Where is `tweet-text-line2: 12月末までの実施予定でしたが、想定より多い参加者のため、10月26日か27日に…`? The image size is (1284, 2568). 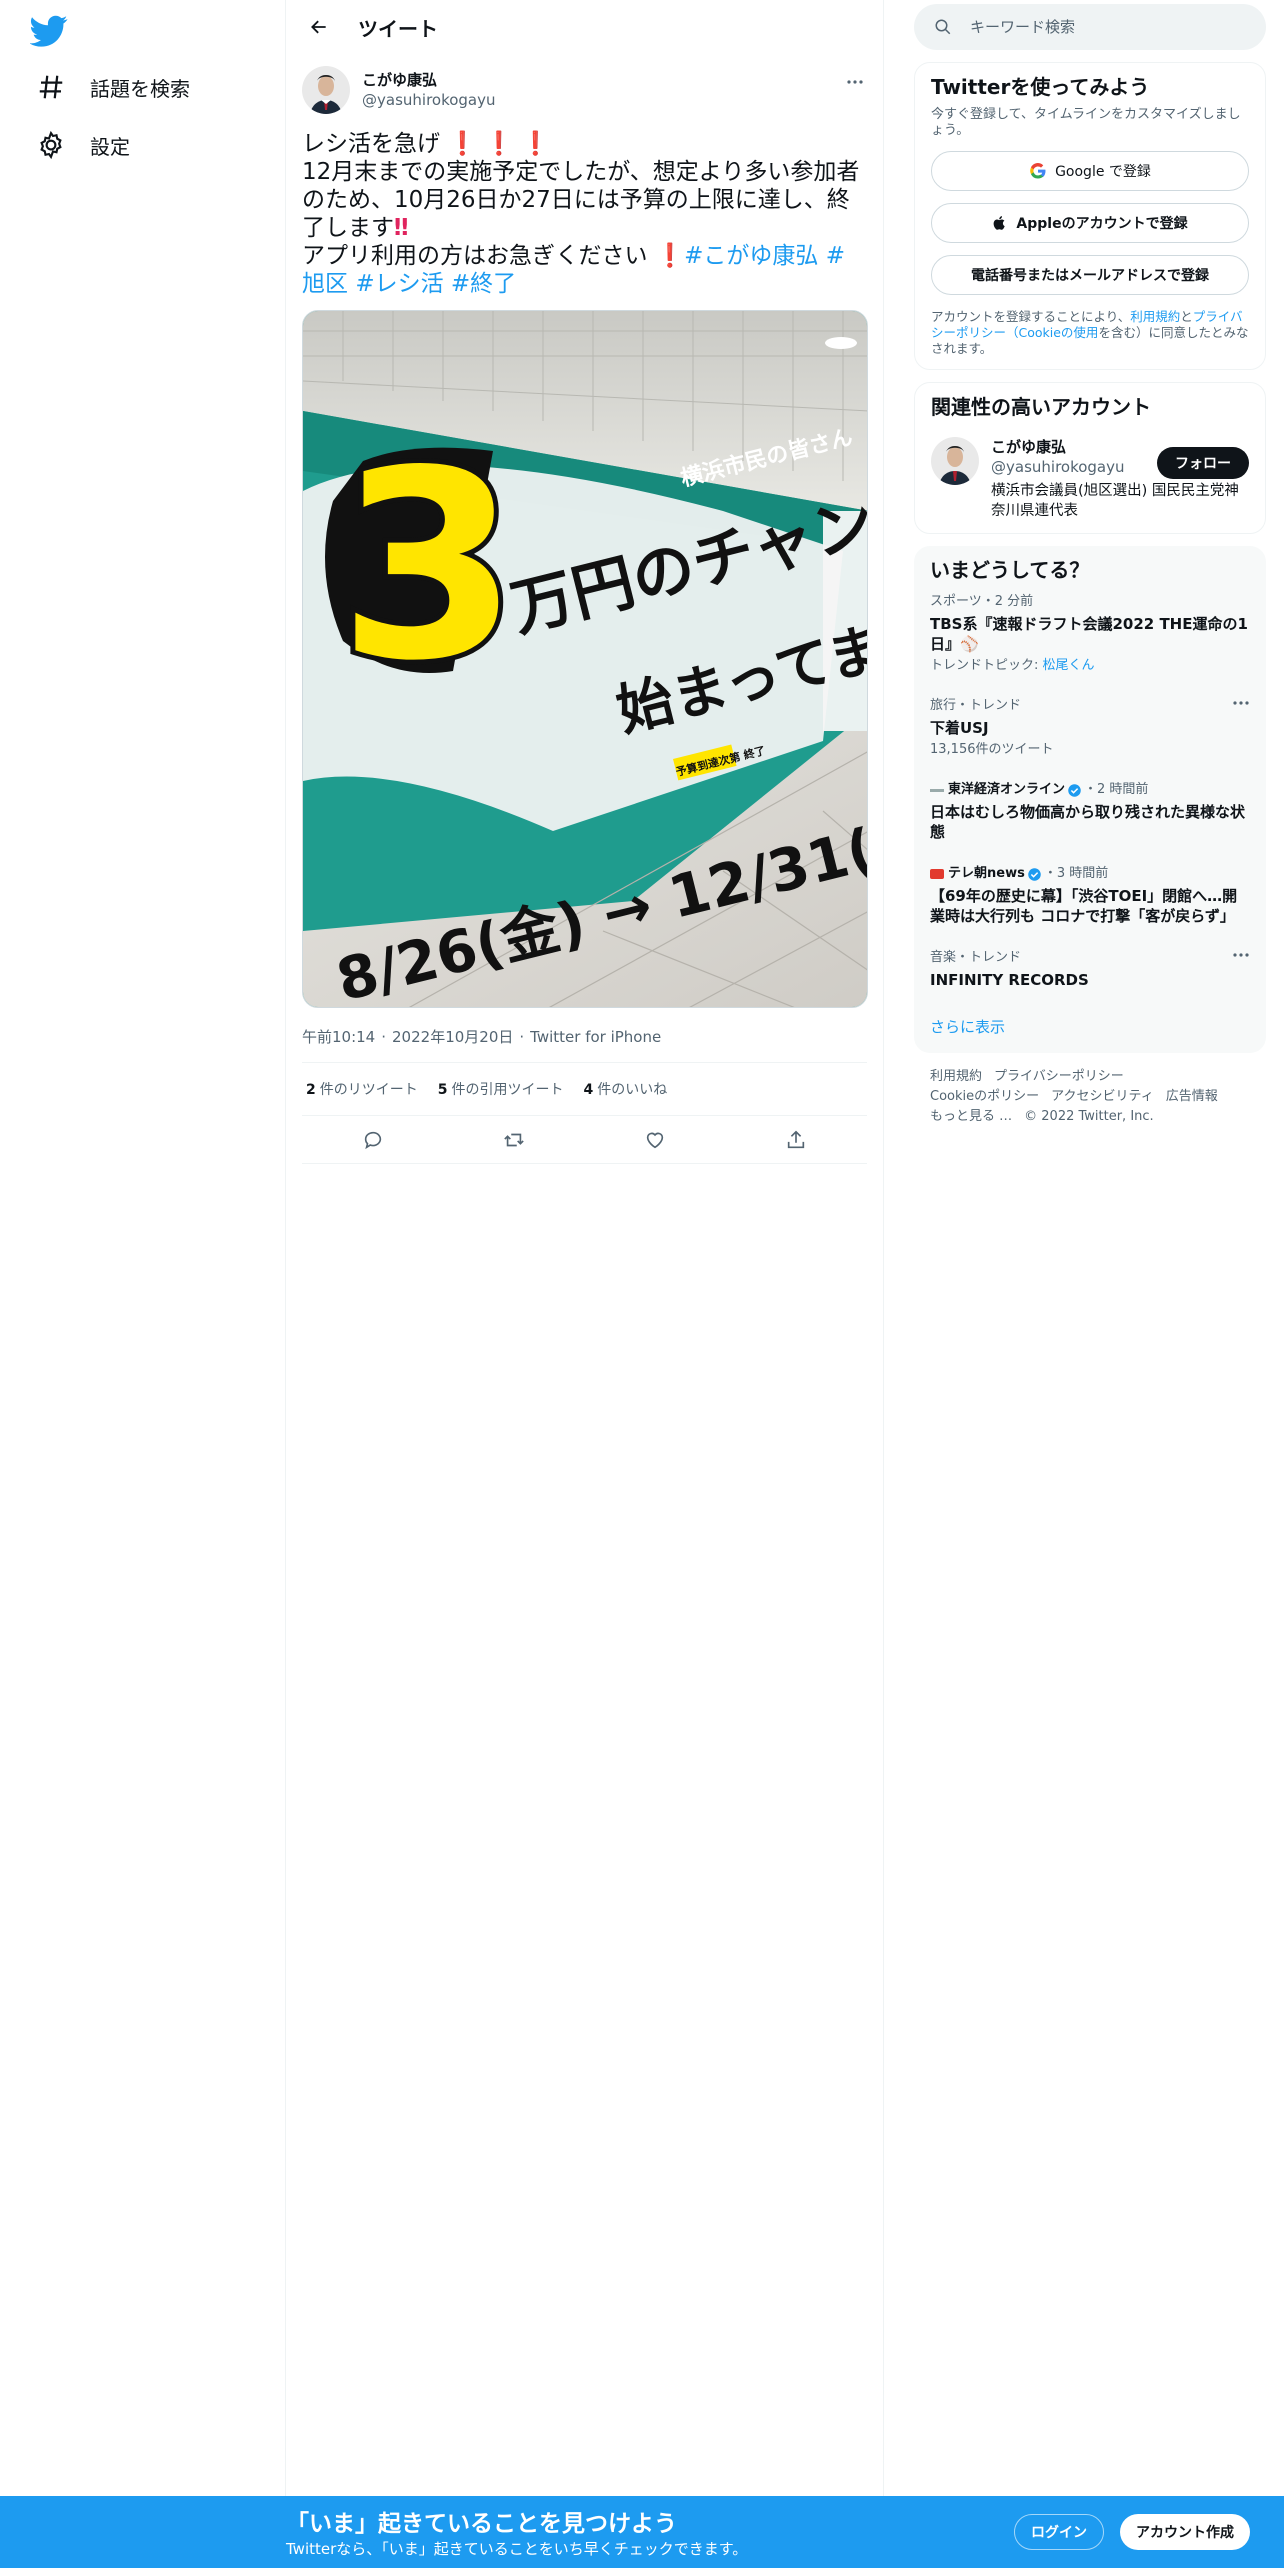 tweet-text-line2: 12月末までの実施予定でしたが、想定より多い参加者のため、10月26日か27日に… is located at coordinates (581, 200).